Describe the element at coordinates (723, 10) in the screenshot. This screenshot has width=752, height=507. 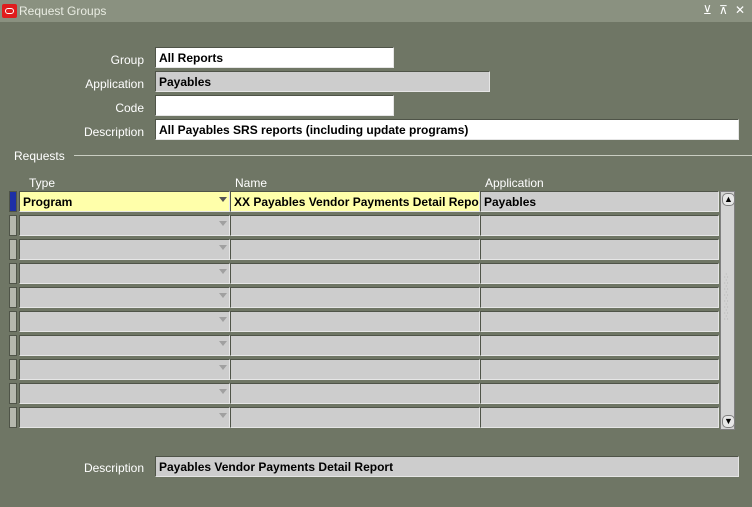
I see `maximize-icon: ⊼` at that location.